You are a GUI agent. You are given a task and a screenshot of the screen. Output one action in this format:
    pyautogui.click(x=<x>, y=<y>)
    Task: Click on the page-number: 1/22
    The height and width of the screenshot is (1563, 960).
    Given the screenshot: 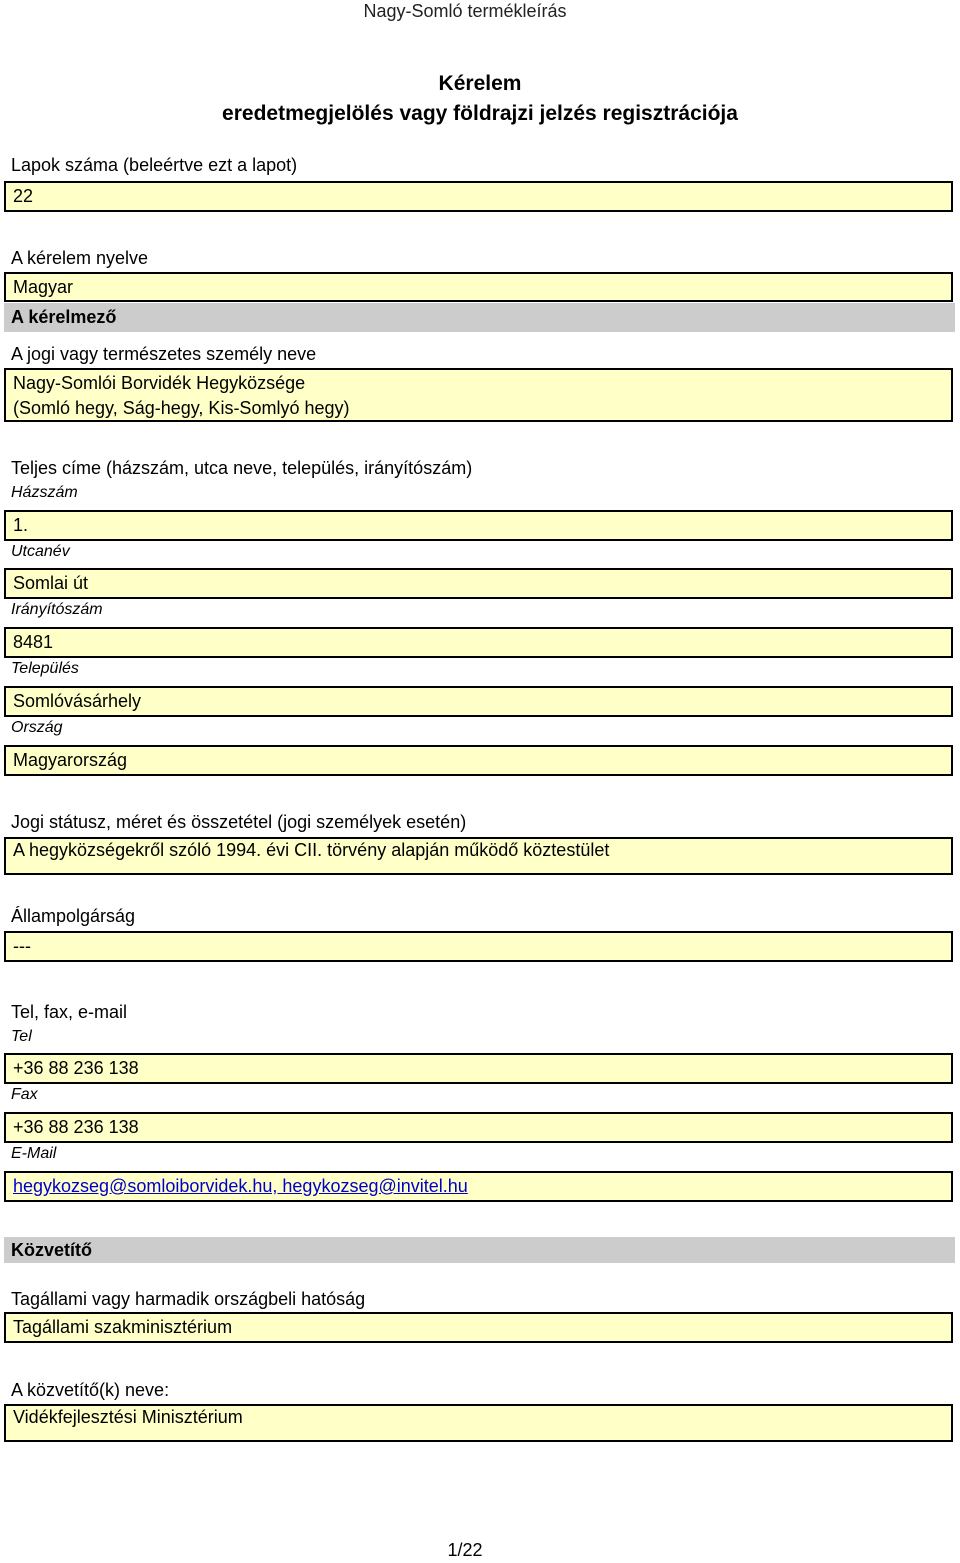 What is the action you would take?
    pyautogui.click(x=465, y=1550)
    